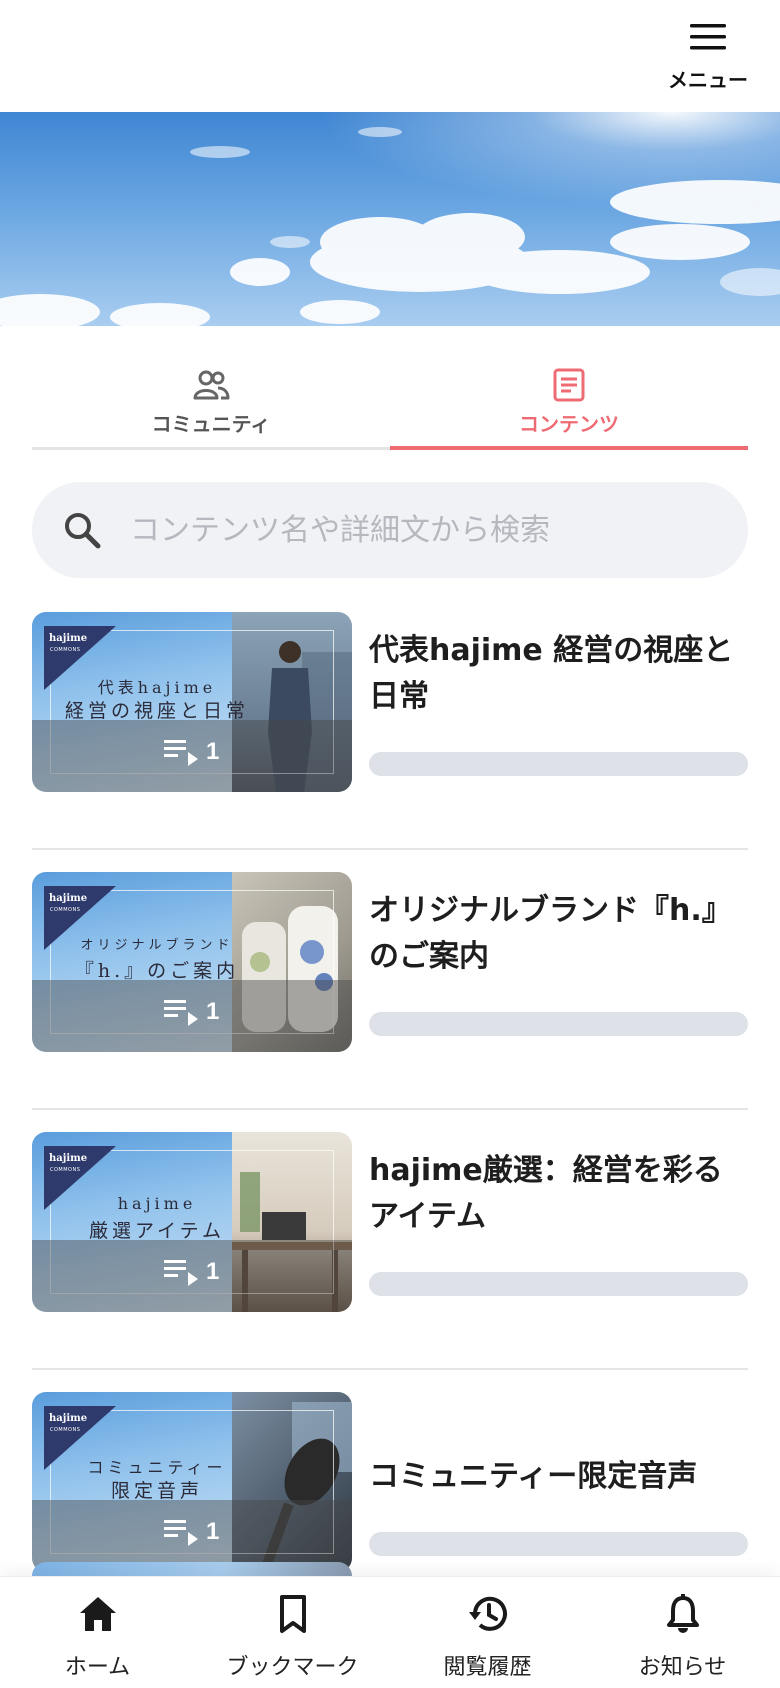 The height and width of the screenshot is (1688, 780). Describe the element at coordinates (487, 1632) in the screenshot. I see `nav-history: 閲覧履歴` at that location.